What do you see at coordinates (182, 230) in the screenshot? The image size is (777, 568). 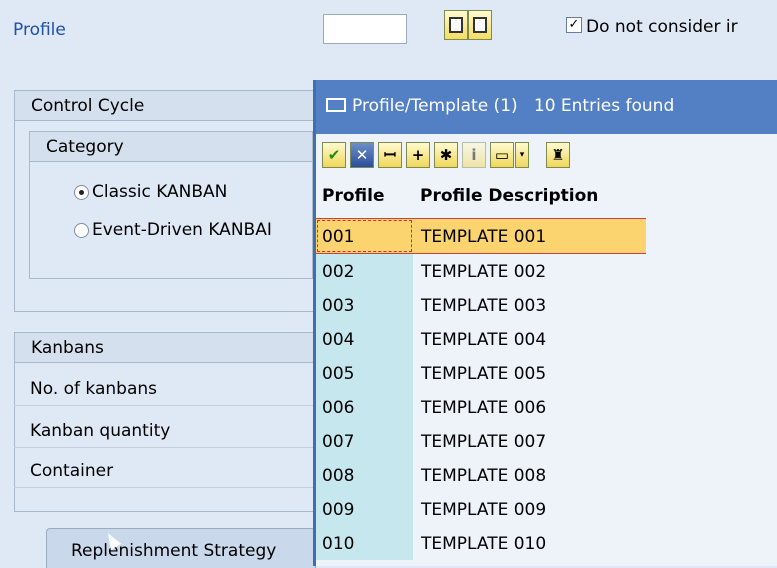 I see `event-driven-kanban-label: Event-Driven KANBAI` at bounding box center [182, 230].